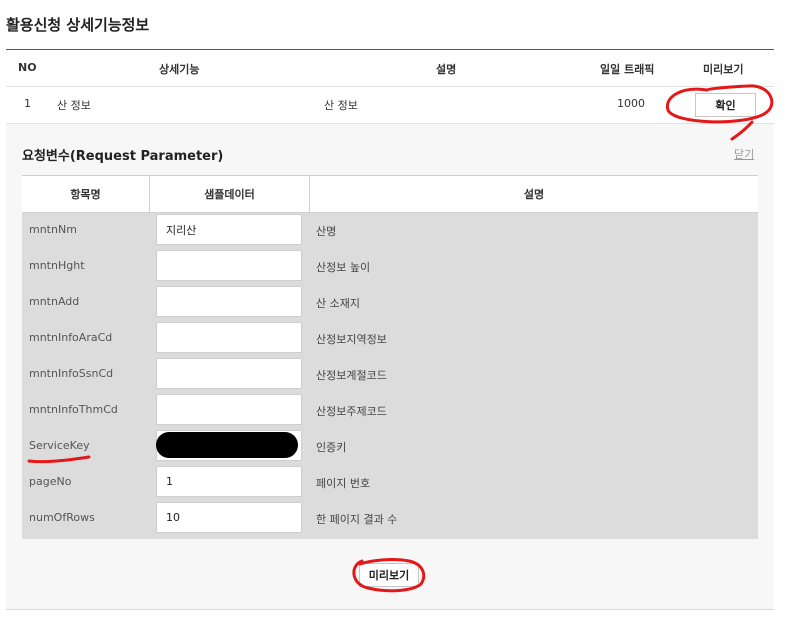  Describe the element at coordinates (73, 409) in the screenshot. I see `param-name: mntnInfoThmCd` at that location.